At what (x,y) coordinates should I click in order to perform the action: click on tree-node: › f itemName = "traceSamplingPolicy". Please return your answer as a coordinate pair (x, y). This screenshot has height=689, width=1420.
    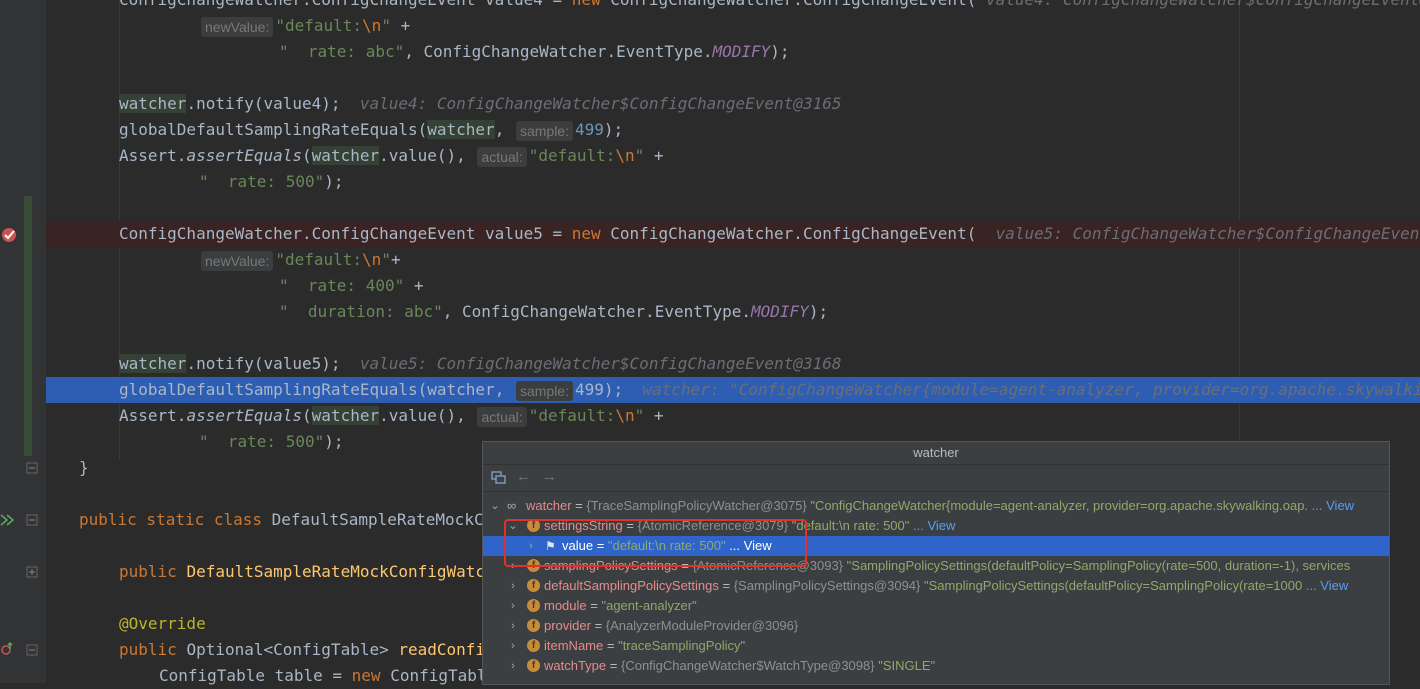
    Looking at the image, I should click on (936, 646).